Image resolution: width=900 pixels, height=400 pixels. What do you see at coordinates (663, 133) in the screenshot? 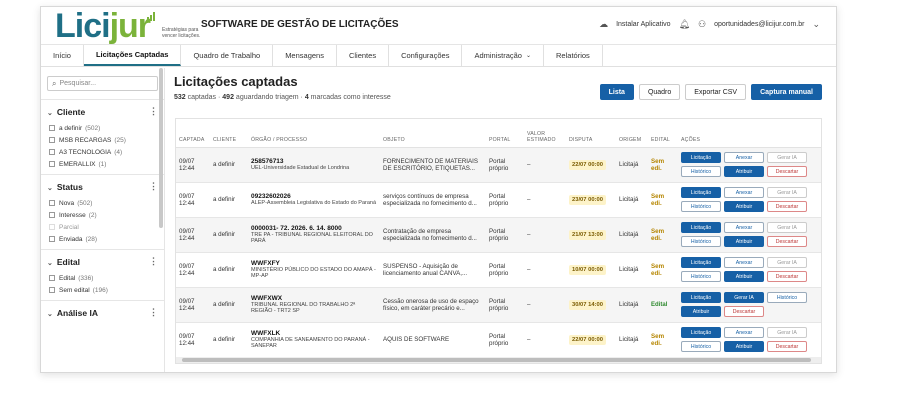
I see `col-edital: EDITAL` at bounding box center [663, 133].